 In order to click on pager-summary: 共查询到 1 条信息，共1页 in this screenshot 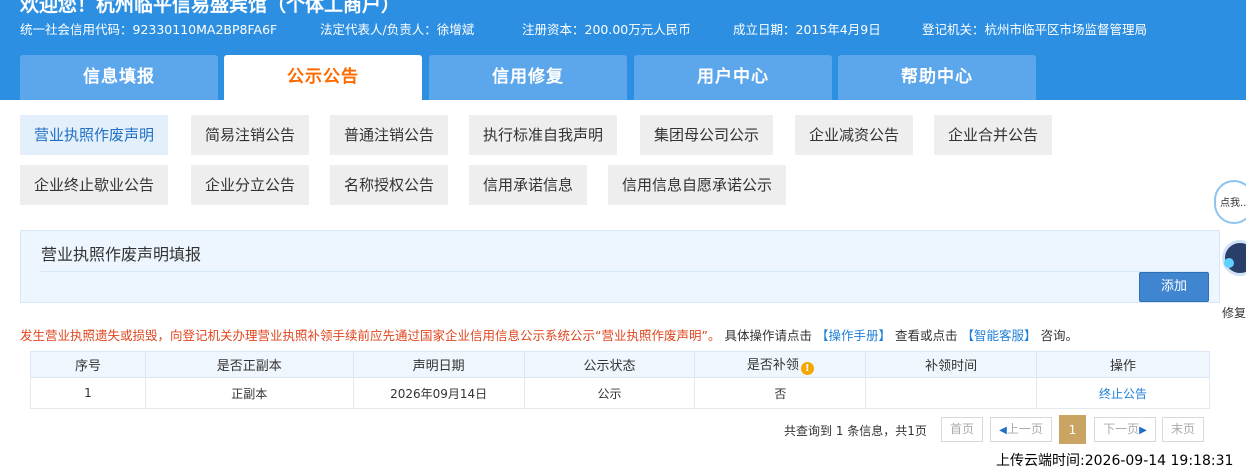, I will do `click(855, 431)`.